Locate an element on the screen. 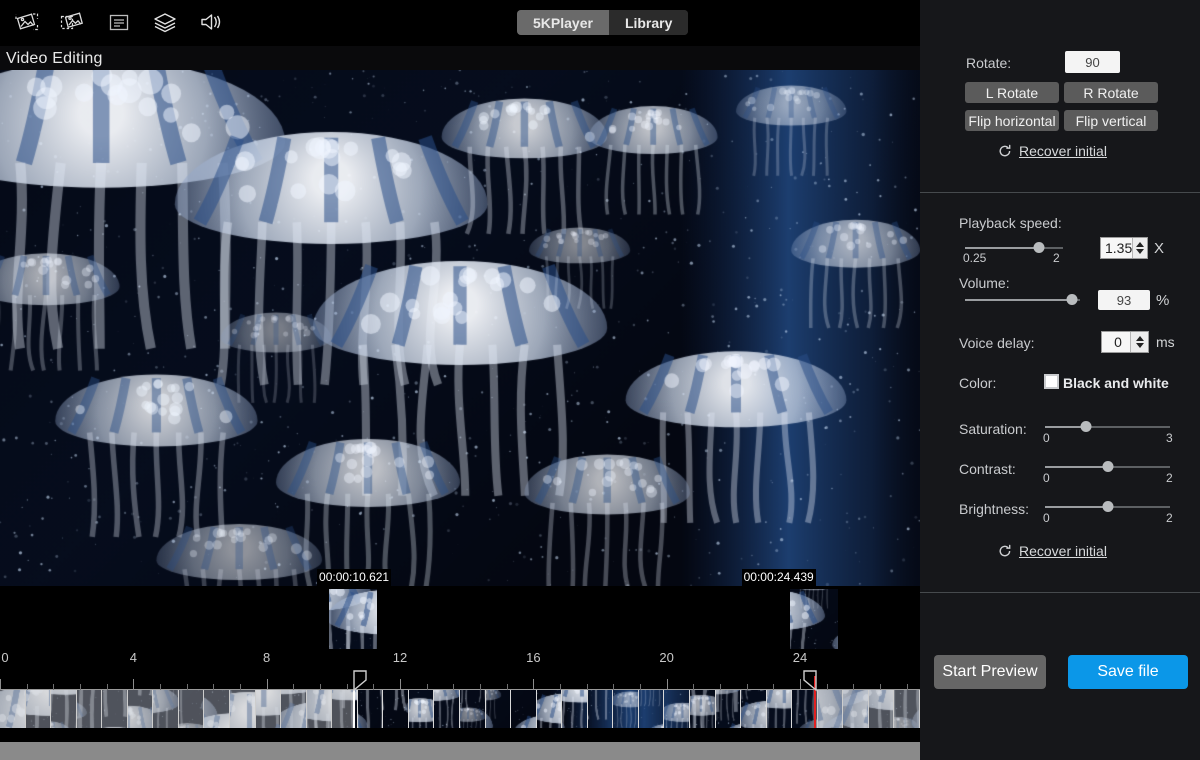  layers-icon is located at coordinates (165, 22).